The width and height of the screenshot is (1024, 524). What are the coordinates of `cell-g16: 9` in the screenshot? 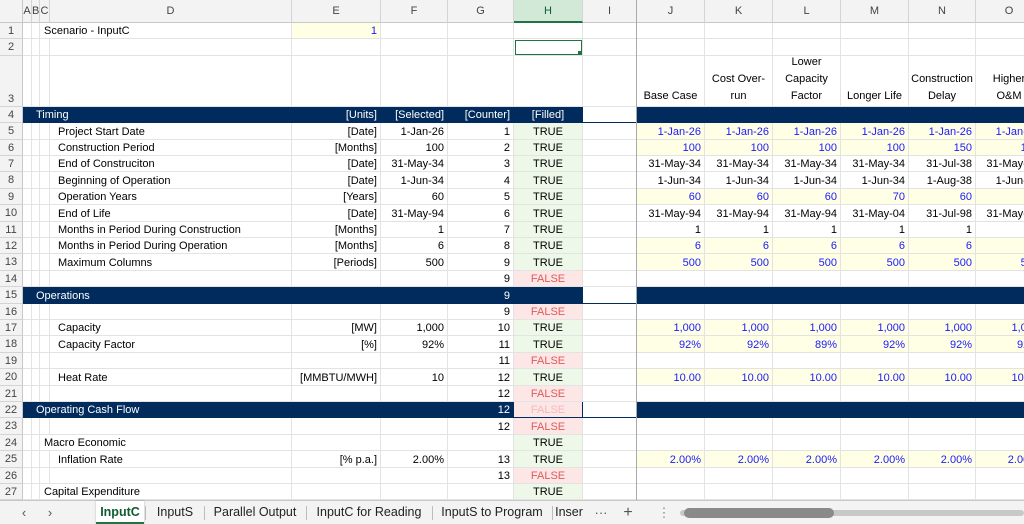 It's located at (481, 311).